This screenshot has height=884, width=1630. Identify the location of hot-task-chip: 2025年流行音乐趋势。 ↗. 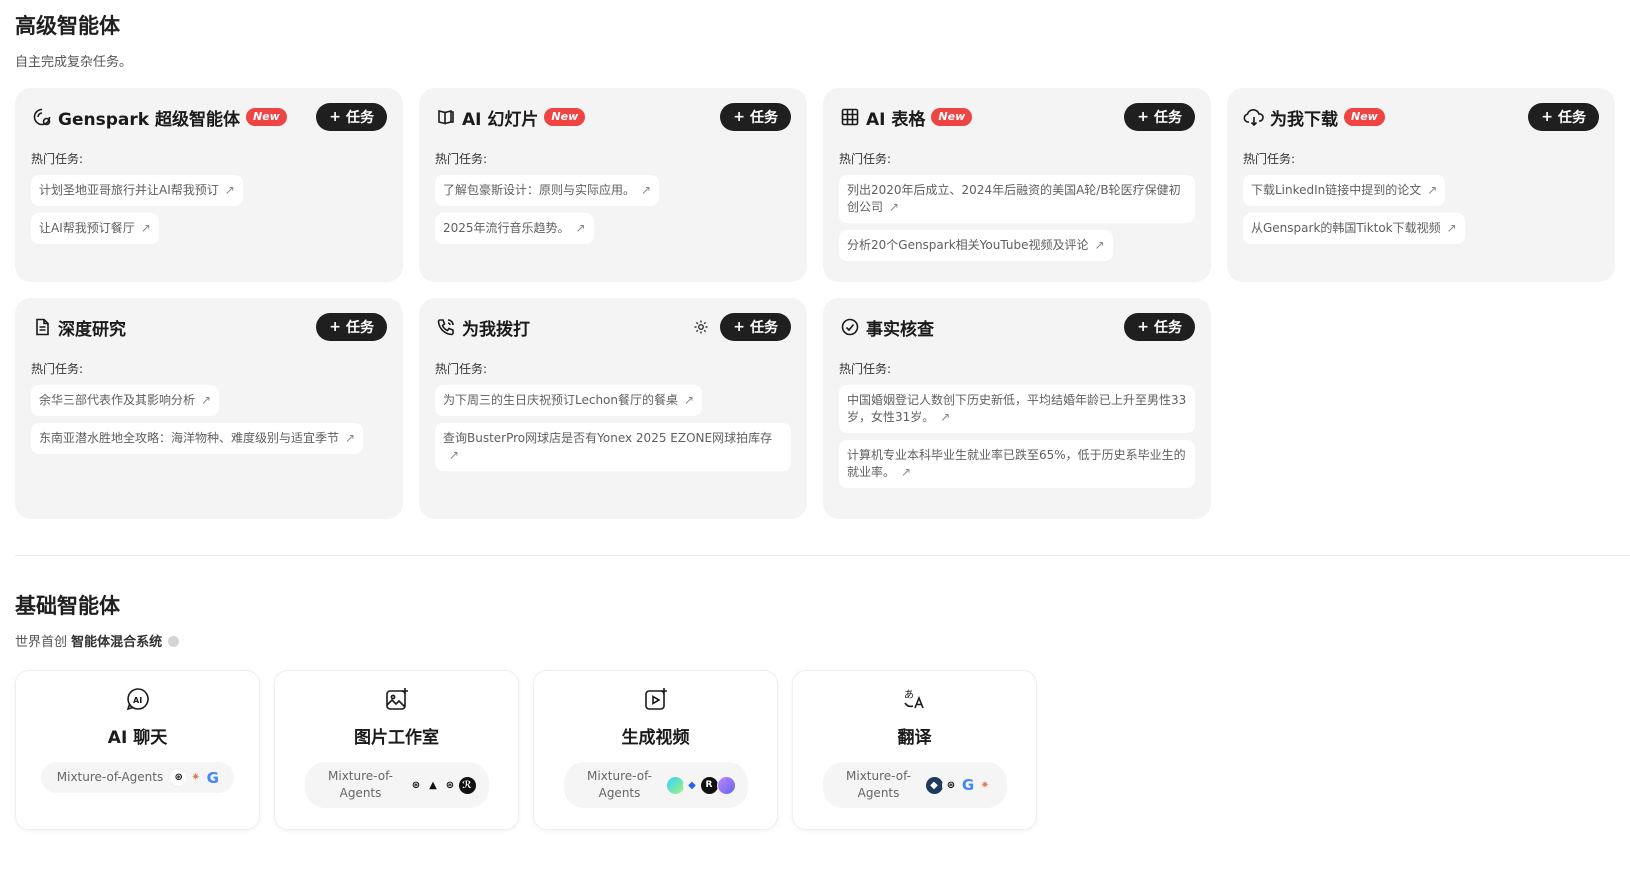
(514, 228).